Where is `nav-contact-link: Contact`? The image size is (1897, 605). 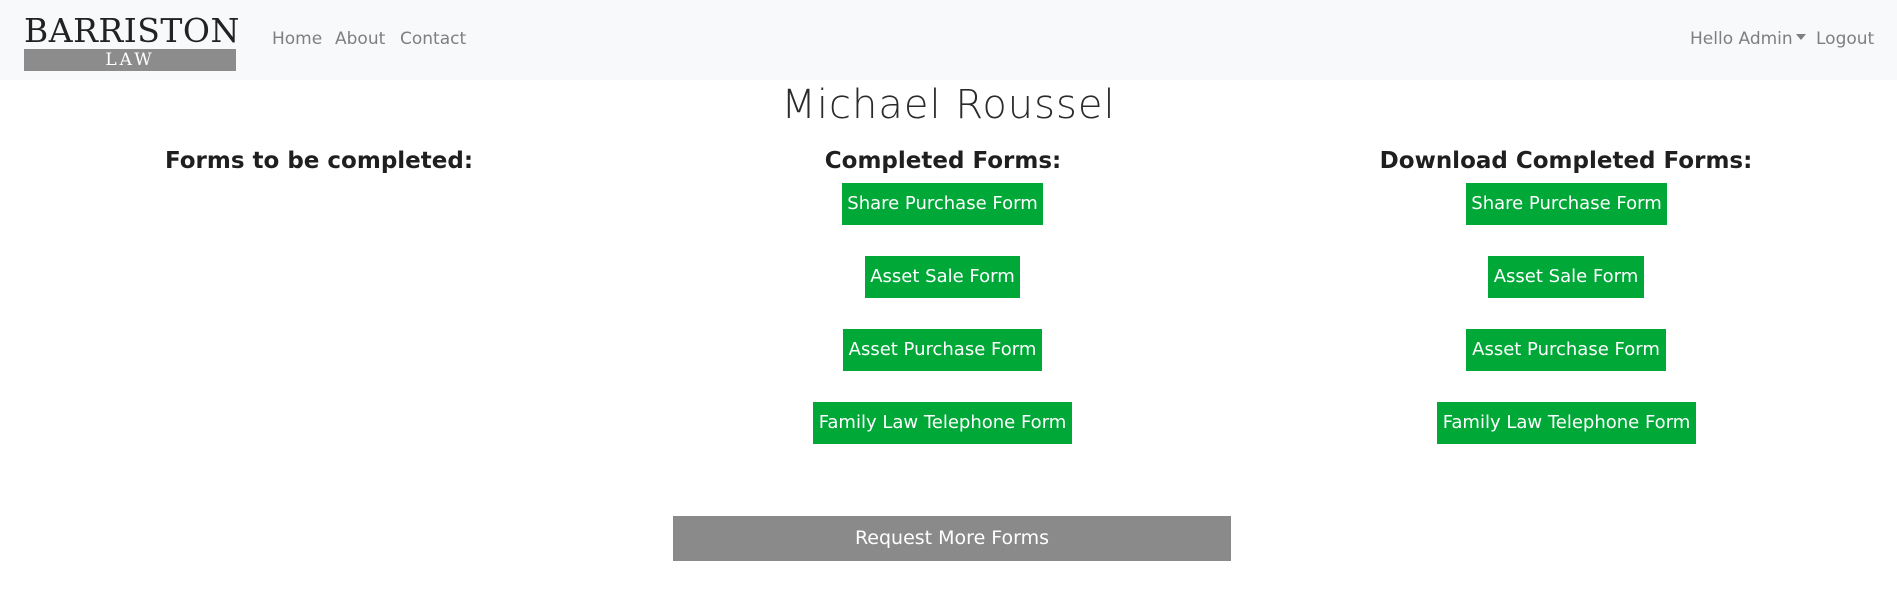 nav-contact-link: Contact is located at coordinates (433, 39).